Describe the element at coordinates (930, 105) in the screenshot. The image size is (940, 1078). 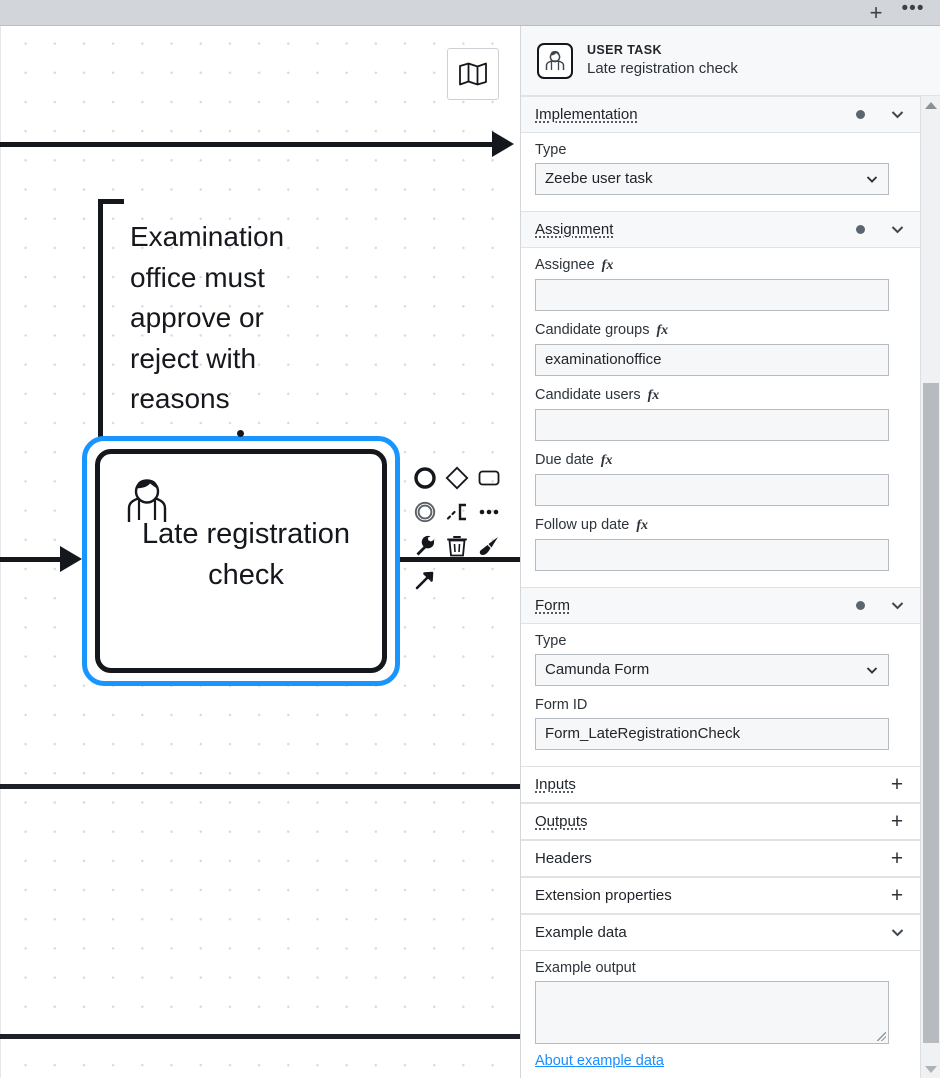
I see `scroll-up-icon` at that location.